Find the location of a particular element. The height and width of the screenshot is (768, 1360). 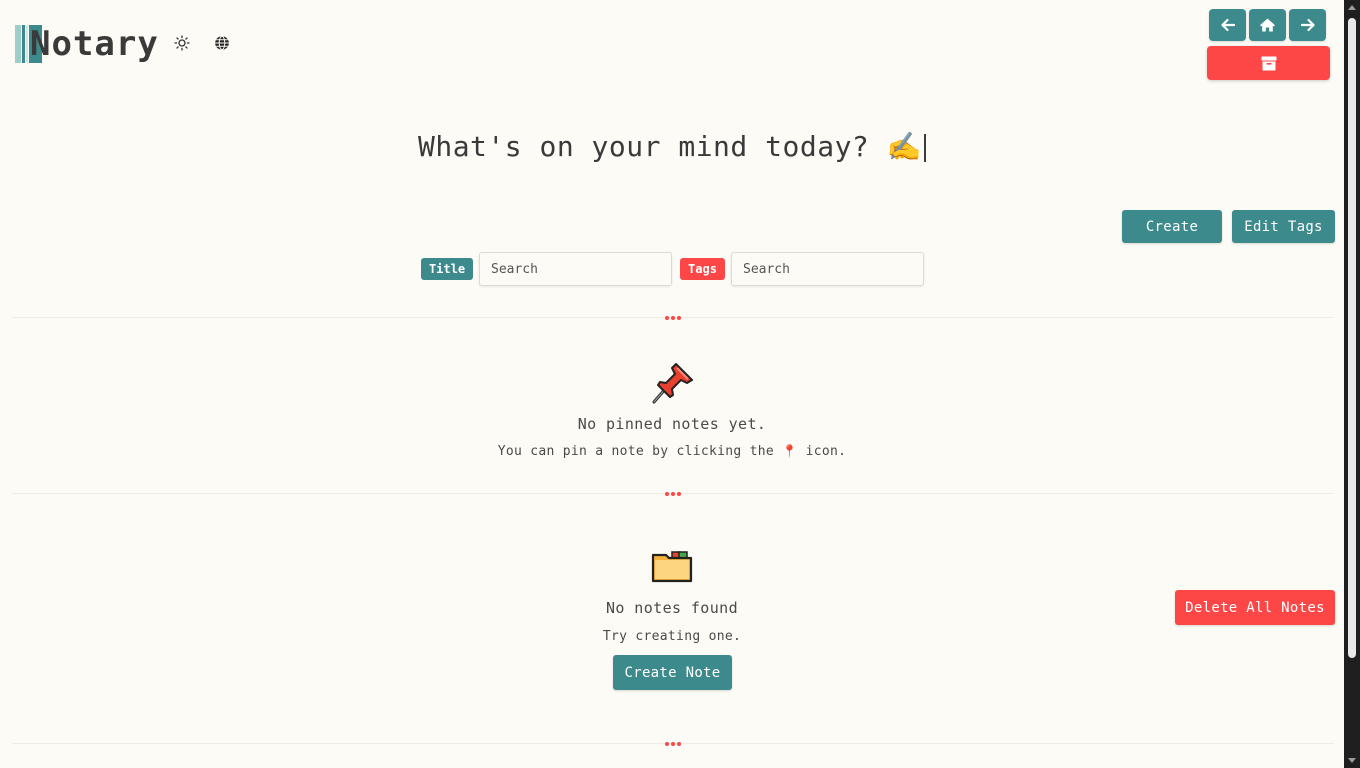

headline-text: What's on your mind today? ✍️ is located at coordinates (669, 146).